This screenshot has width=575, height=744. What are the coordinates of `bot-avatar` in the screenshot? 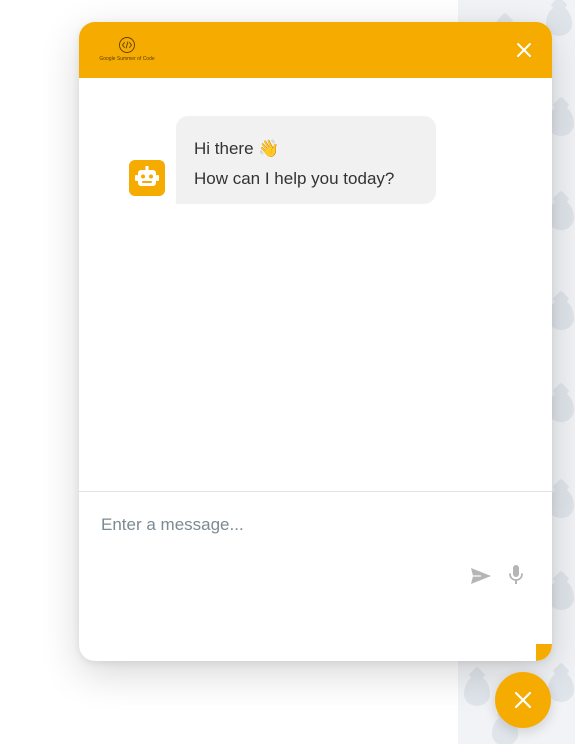 It's located at (147, 178).